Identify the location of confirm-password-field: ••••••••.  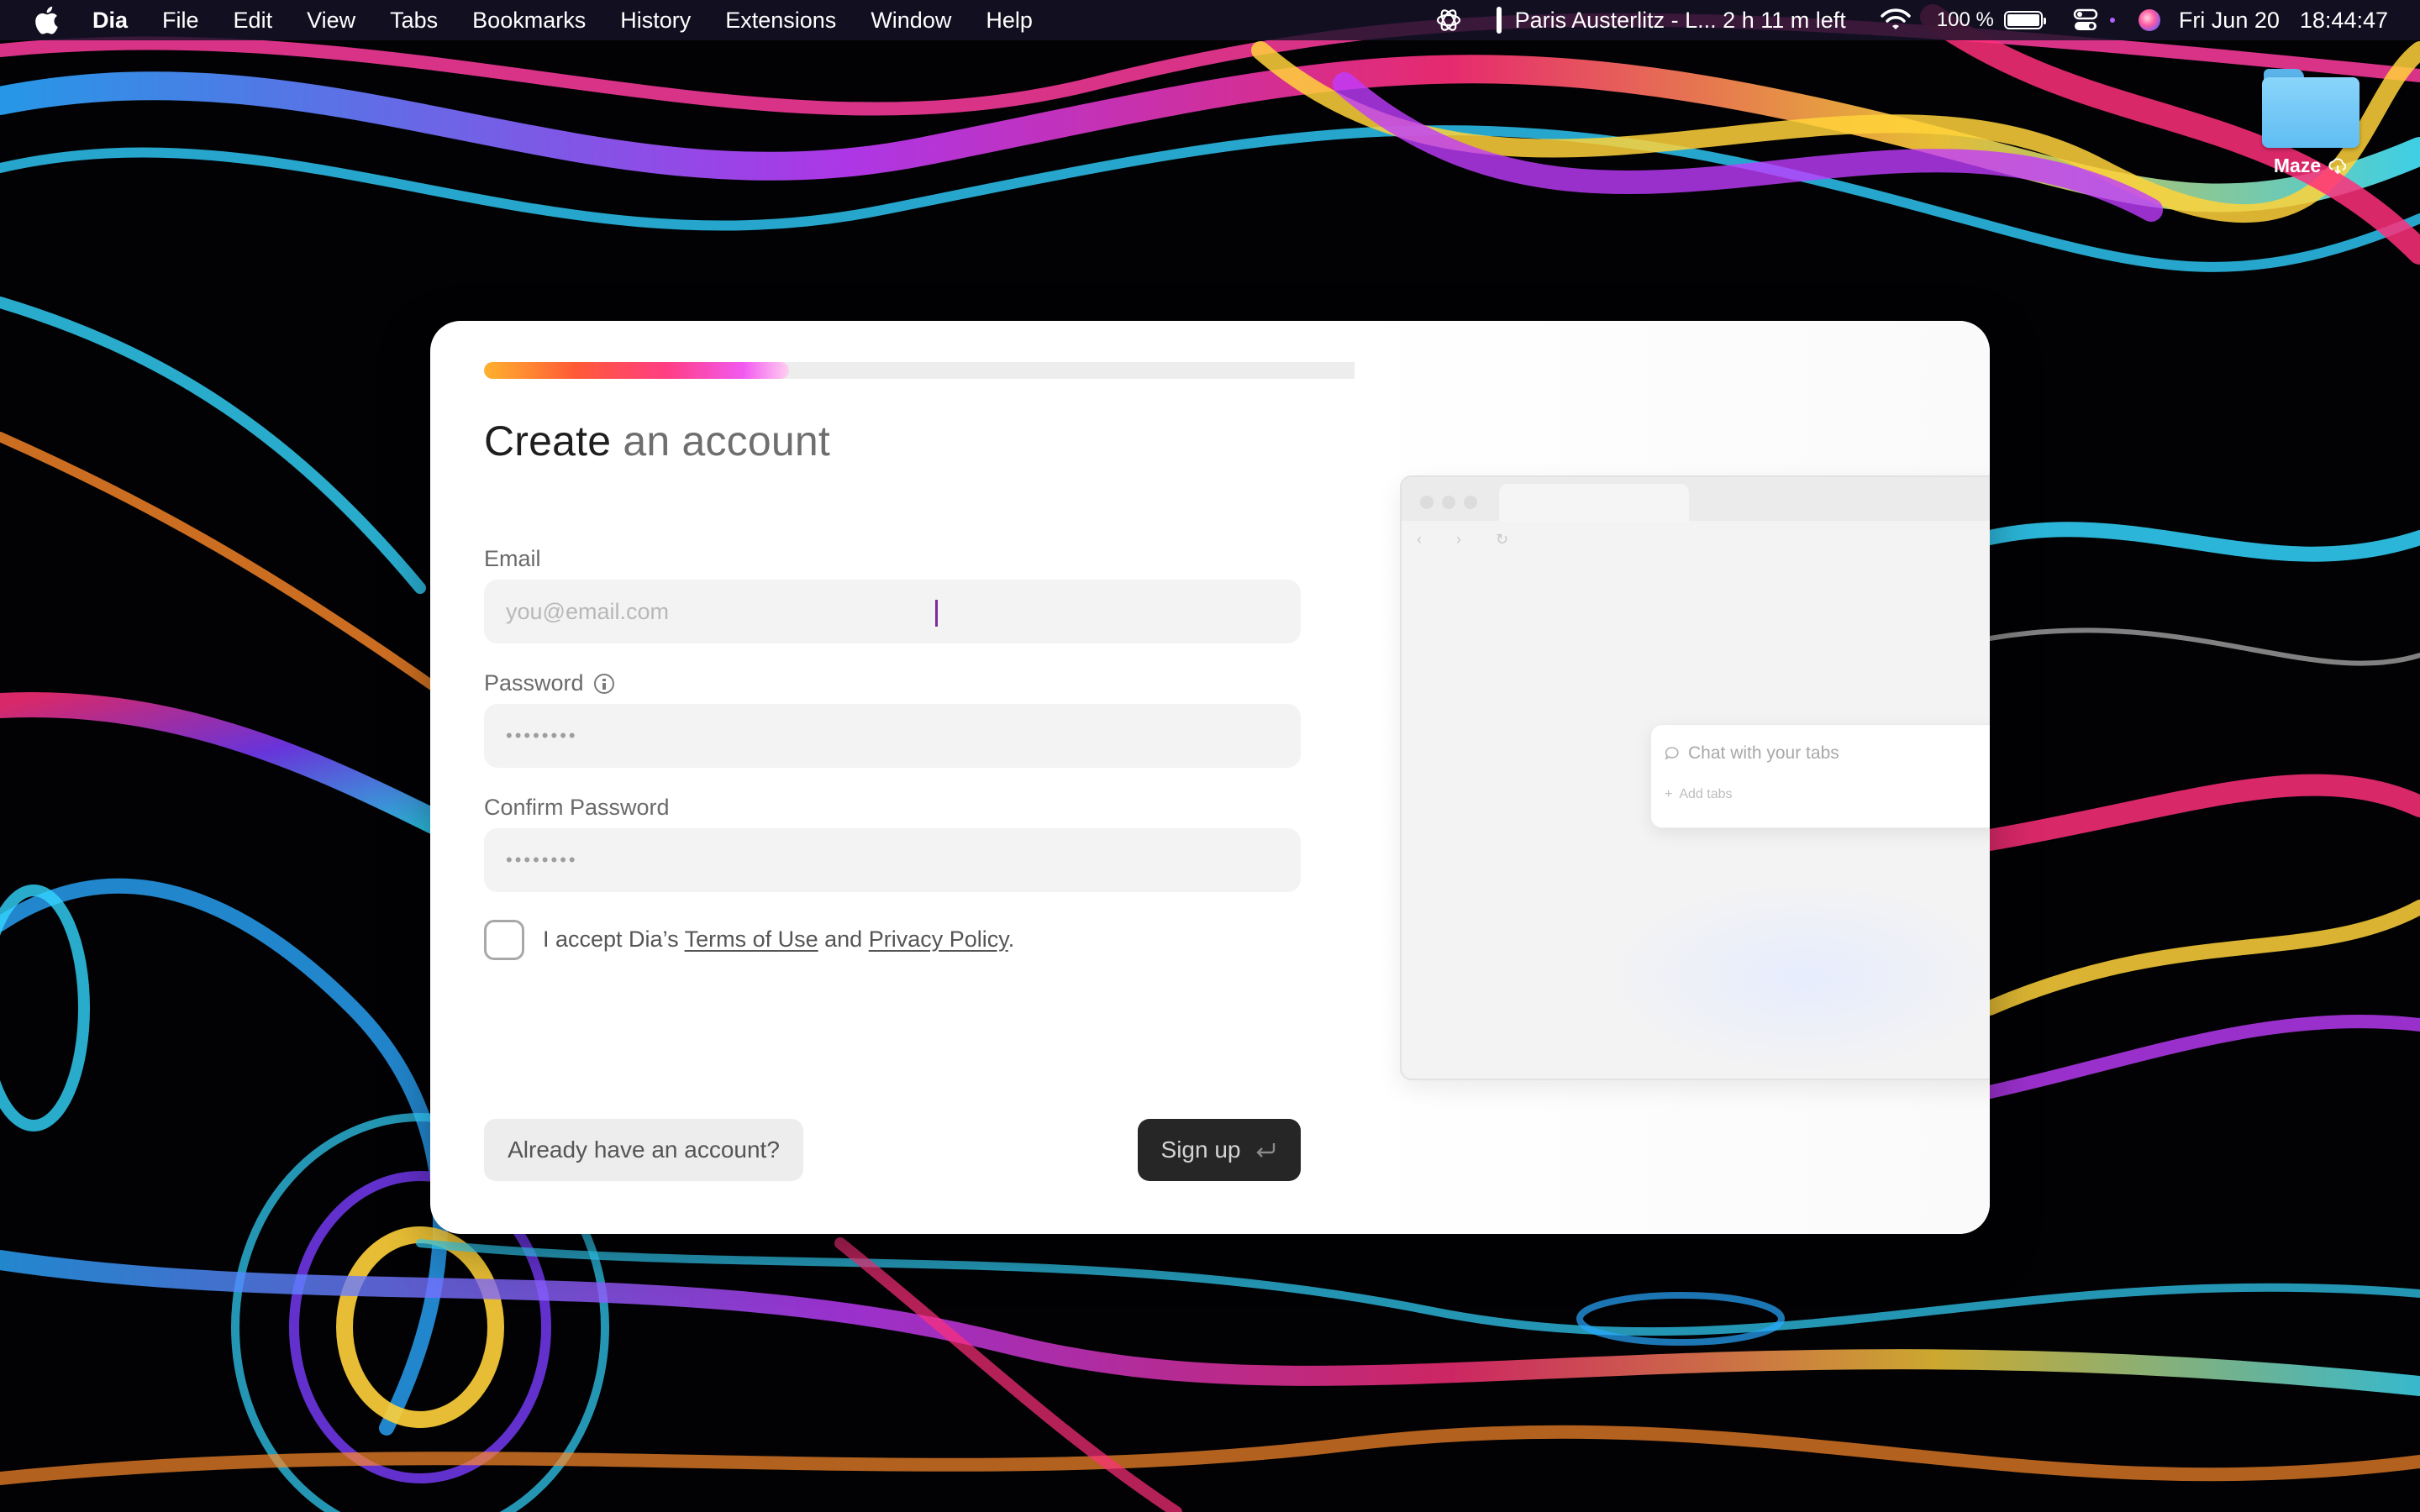
(893, 860).